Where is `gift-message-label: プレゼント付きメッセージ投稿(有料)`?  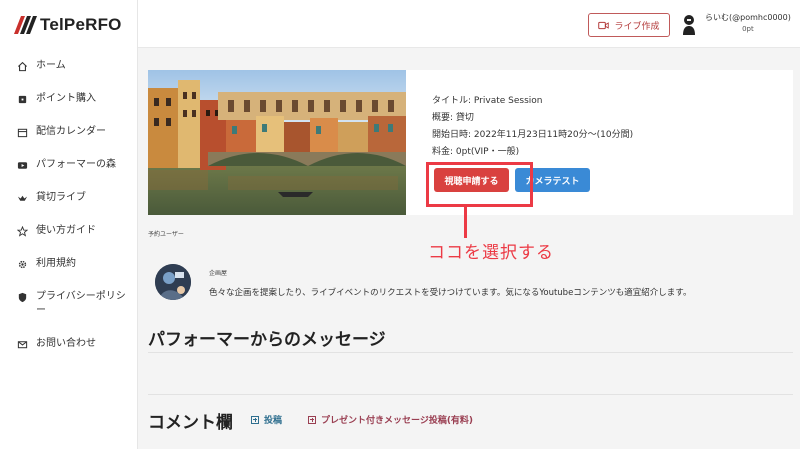 gift-message-label: プレゼント付きメッセージ投稿(有料) is located at coordinates (397, 421).